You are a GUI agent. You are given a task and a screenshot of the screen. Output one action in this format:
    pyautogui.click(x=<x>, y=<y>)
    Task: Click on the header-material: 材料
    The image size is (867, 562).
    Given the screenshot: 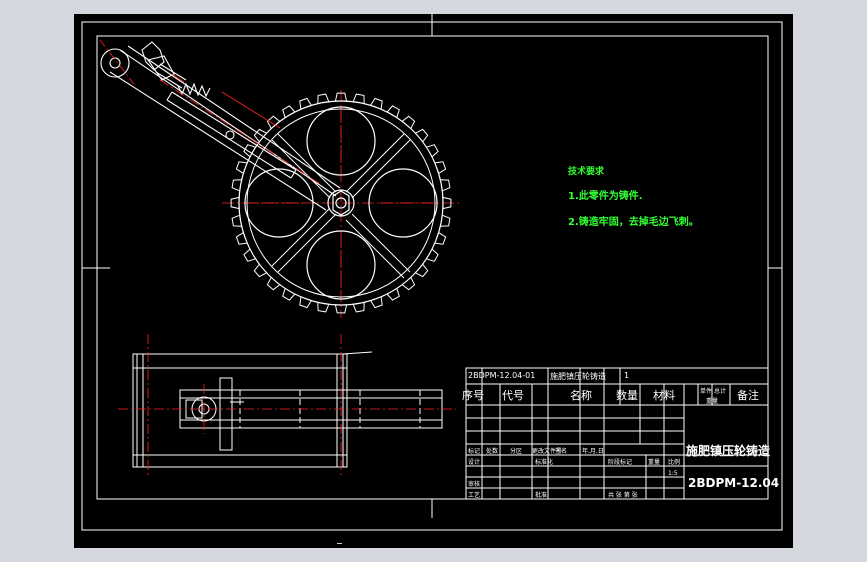 What is the action you would take?
    pyautogui.click(x=664, y=395)
    